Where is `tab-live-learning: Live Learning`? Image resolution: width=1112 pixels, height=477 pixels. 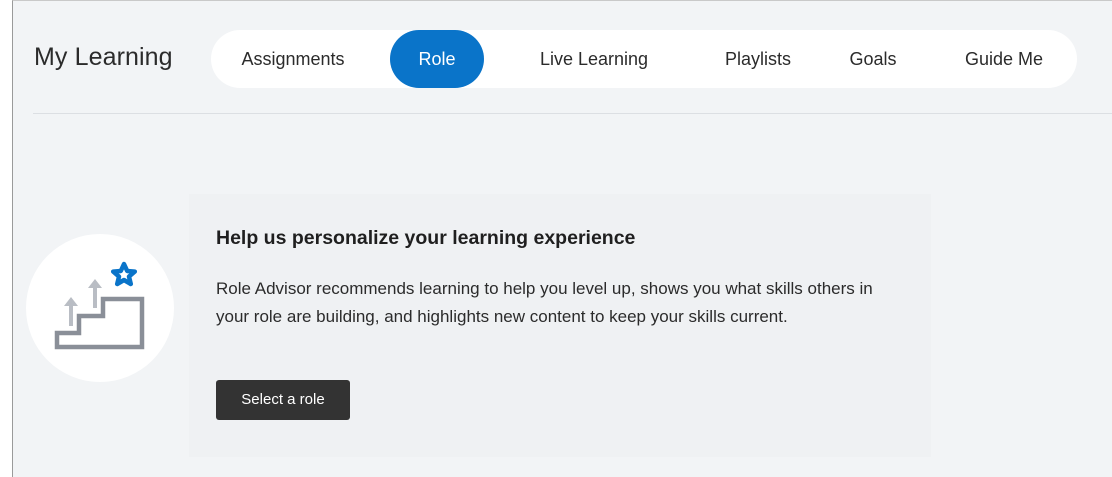 tab-live-learning: Live Learning is located at coordinates (594, 59).